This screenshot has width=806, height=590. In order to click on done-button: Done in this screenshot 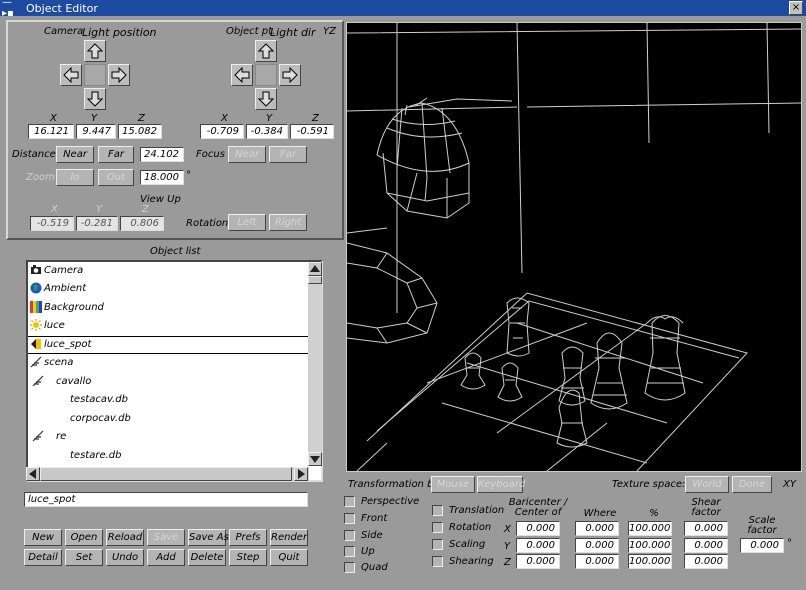, I will do `click(752, 484)`.